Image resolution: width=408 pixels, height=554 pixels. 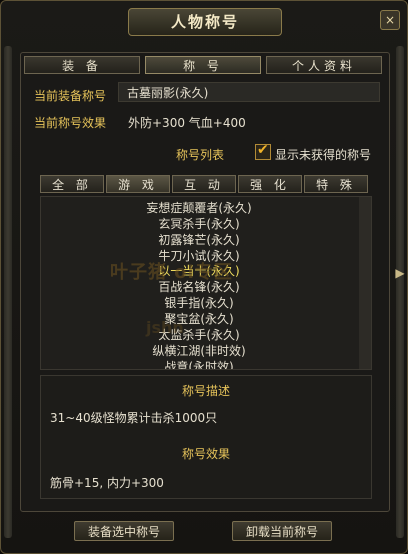 I want to click on tab-titles: 称 号, so click(x=203, y=65).